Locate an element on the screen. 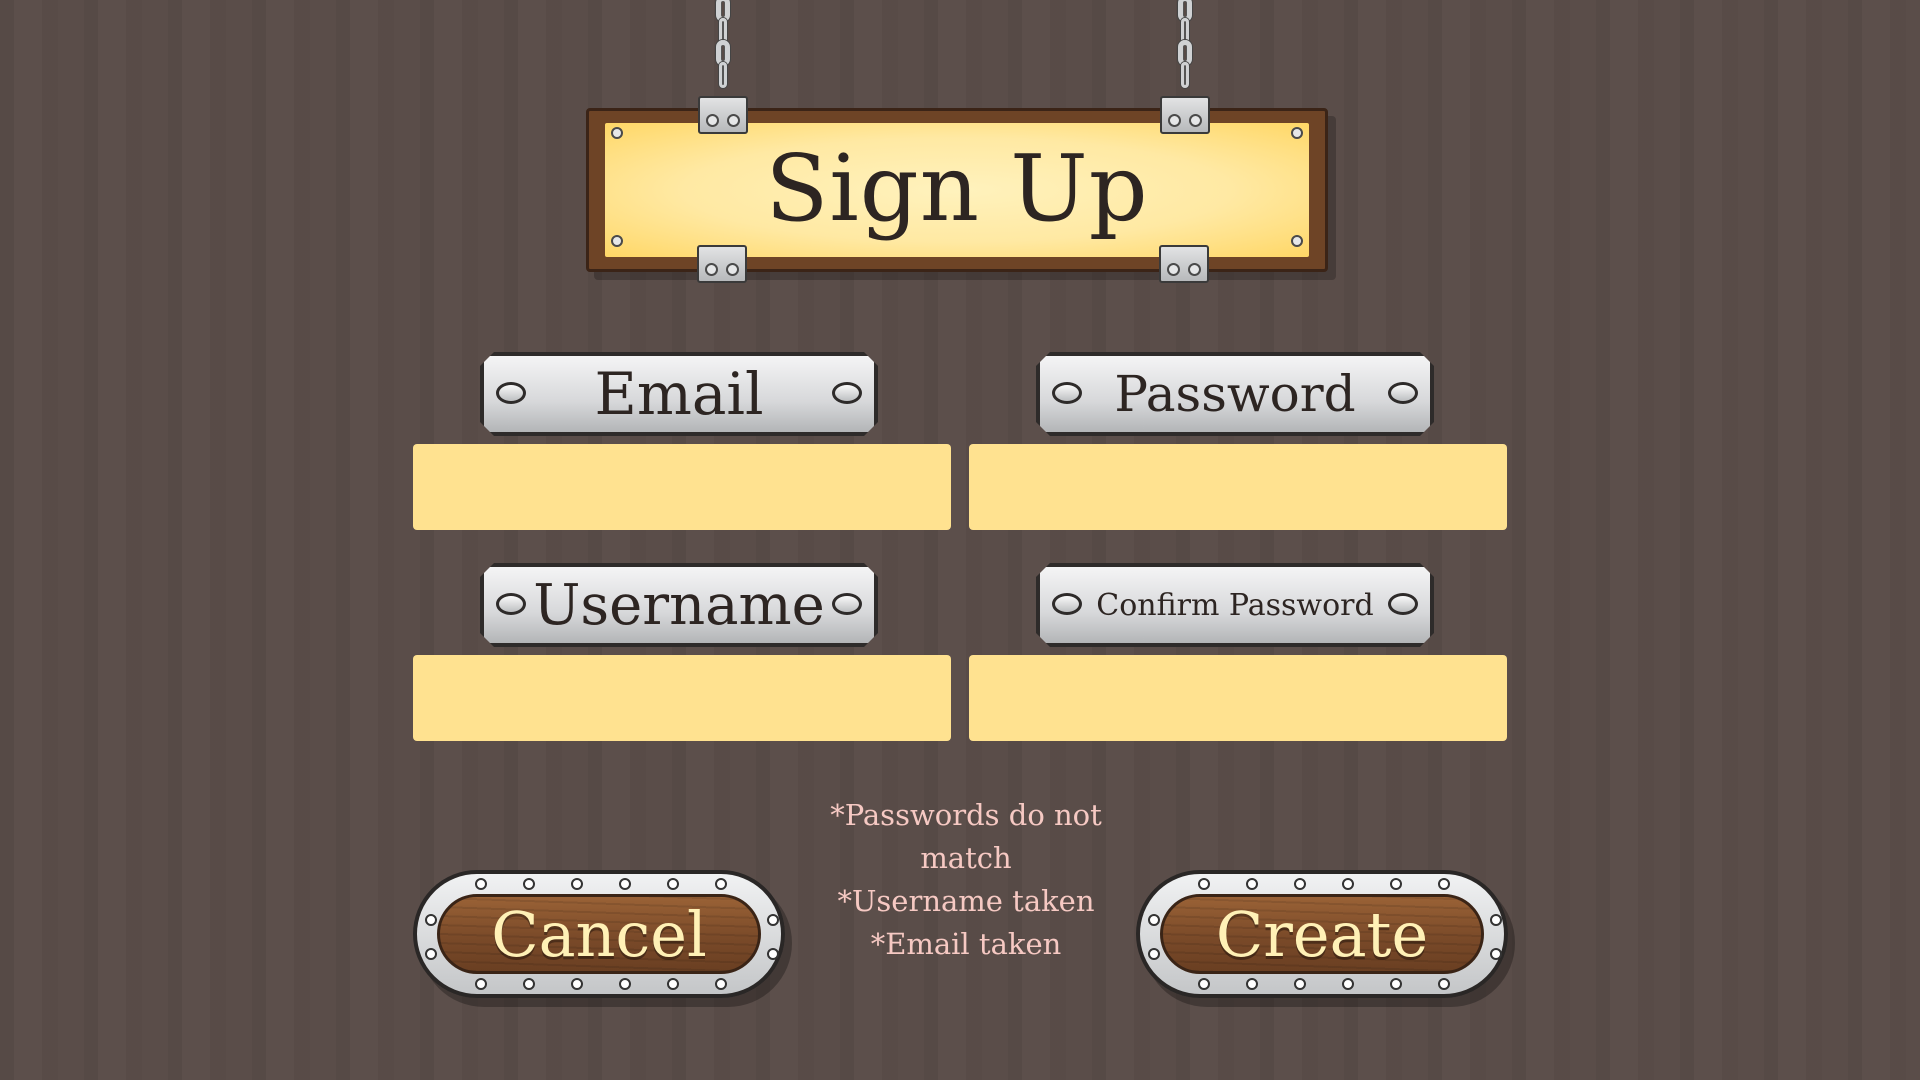 This screenshot has width=1920, height=1080. confirm-password-field is located at coordinates (1238, 698).